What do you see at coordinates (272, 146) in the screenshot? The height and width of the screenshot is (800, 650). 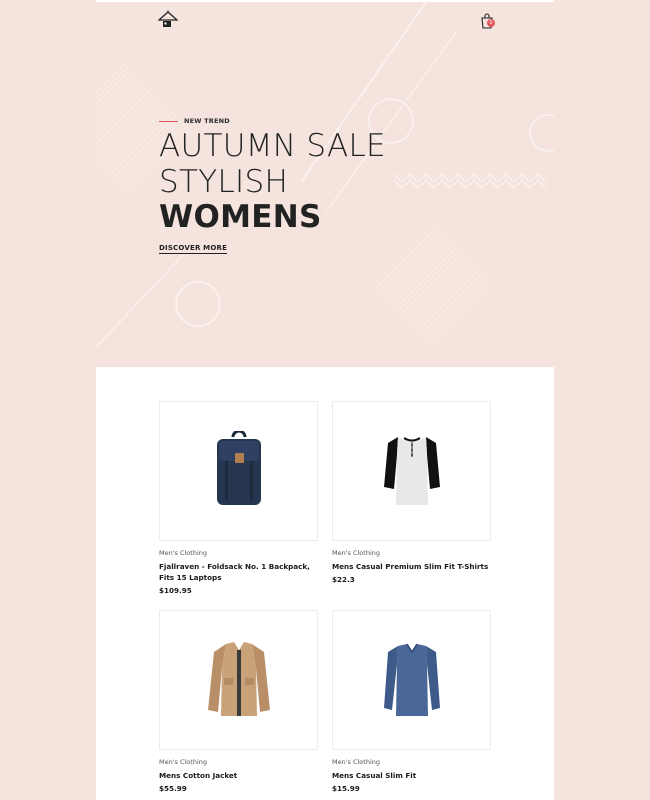 I see `hero-heading-line1: AUTUMN SALE` at bounding box center [272, 146].